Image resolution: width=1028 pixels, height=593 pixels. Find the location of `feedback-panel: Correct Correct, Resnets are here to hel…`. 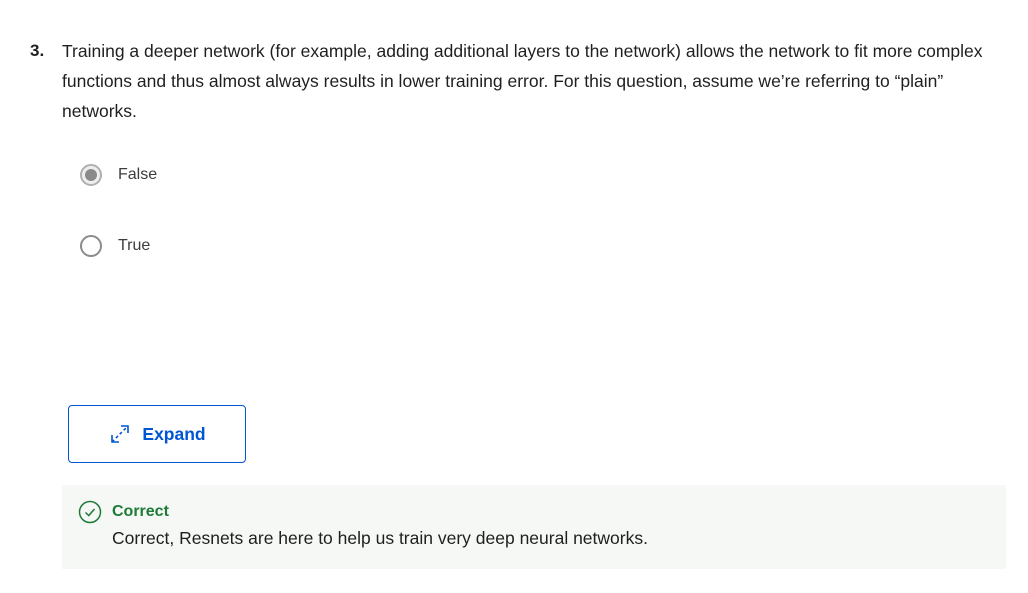

feedback-panel: Correct Correct, Resnets are here to hel… is located at coordinates (534, 527).